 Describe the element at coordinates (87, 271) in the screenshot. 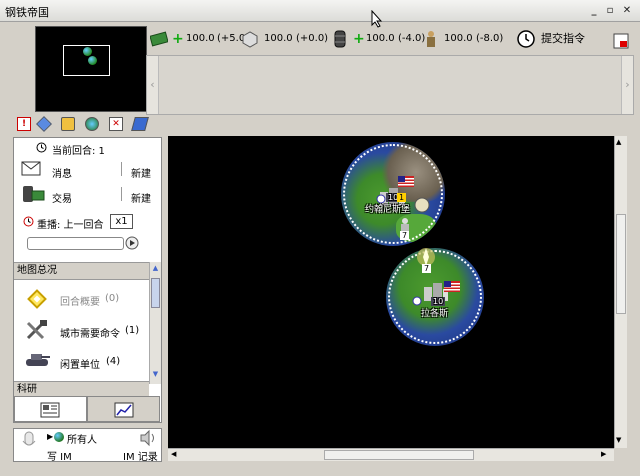

I see `map-overview-header: 地图总况` at that location.